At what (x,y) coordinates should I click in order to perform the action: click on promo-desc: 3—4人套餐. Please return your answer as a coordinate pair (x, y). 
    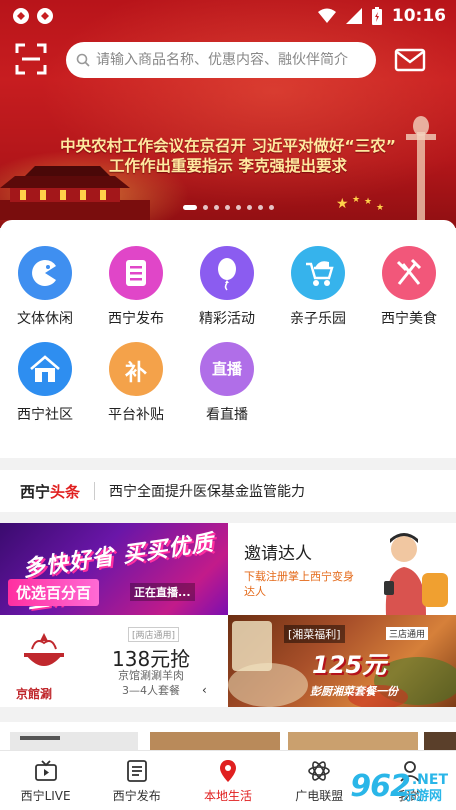
    Looking at the image, I should click on (151, 690).